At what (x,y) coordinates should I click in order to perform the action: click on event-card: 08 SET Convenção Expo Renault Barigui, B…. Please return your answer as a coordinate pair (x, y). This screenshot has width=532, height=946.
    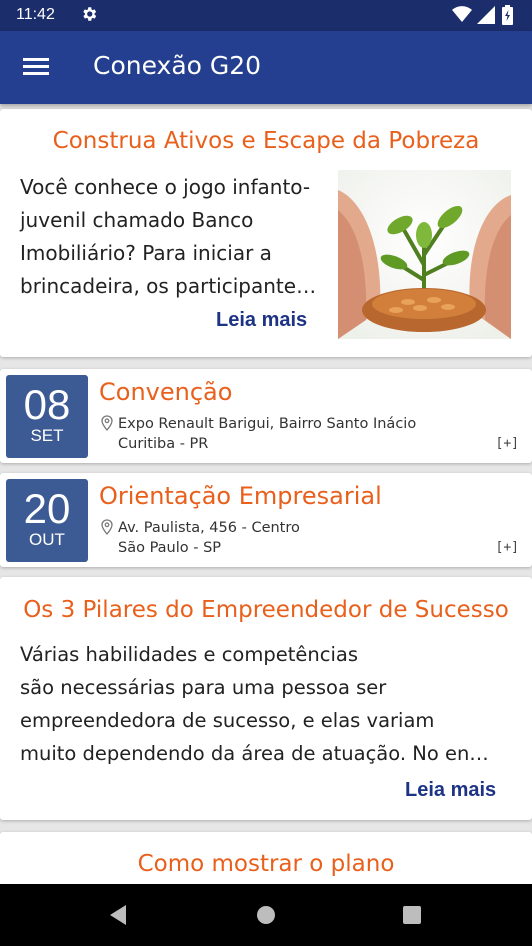
    Looking at the image, I should click on (266, 416).